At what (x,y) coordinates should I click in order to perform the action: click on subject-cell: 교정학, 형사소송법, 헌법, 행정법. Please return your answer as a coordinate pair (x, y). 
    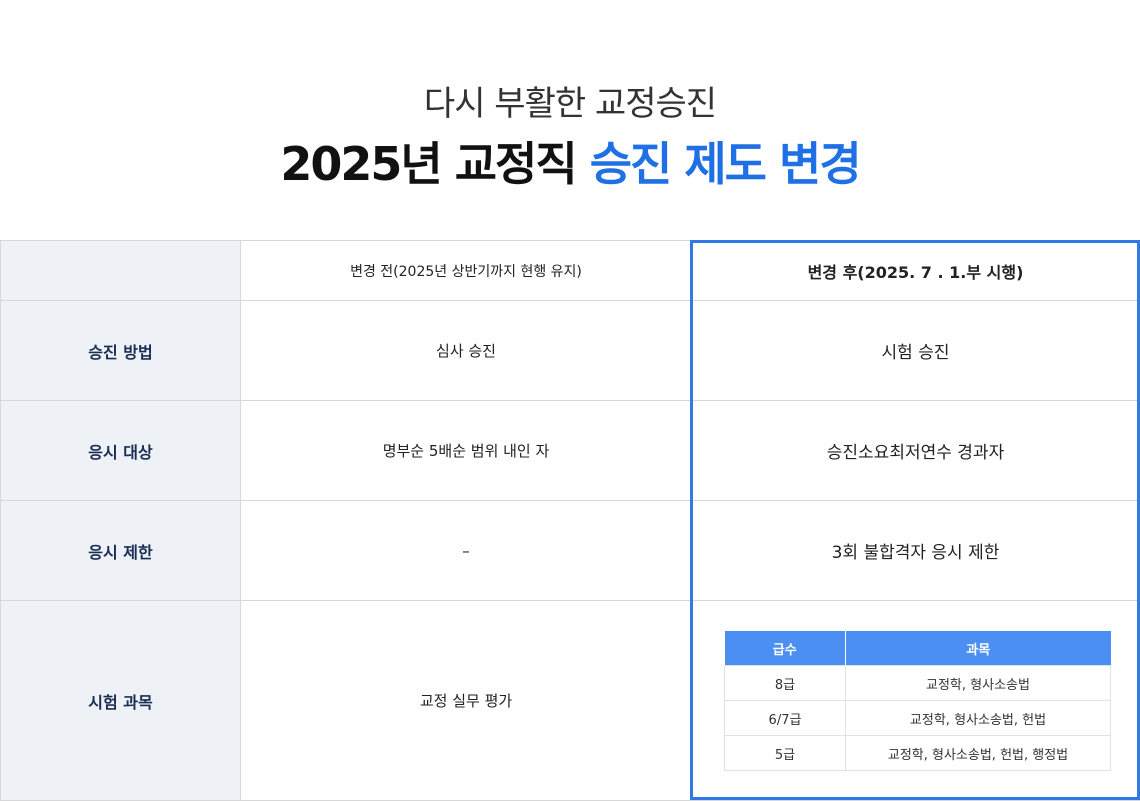
    Looking at the image, I should click on (978, 753).